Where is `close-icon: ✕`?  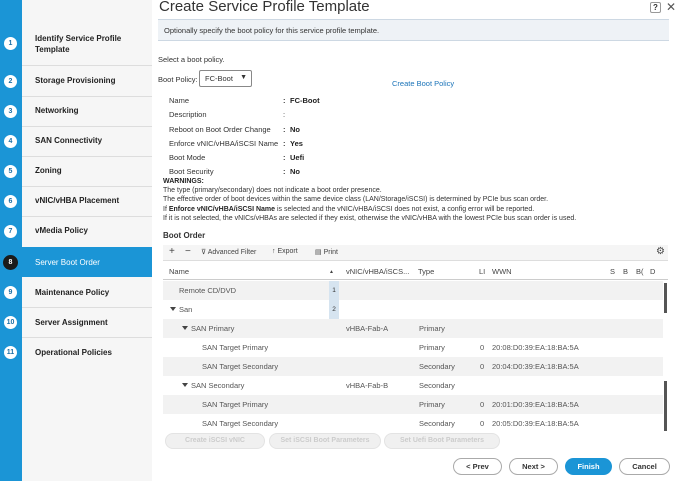 close-icon: ✕ is located at coordinates (671, 7).